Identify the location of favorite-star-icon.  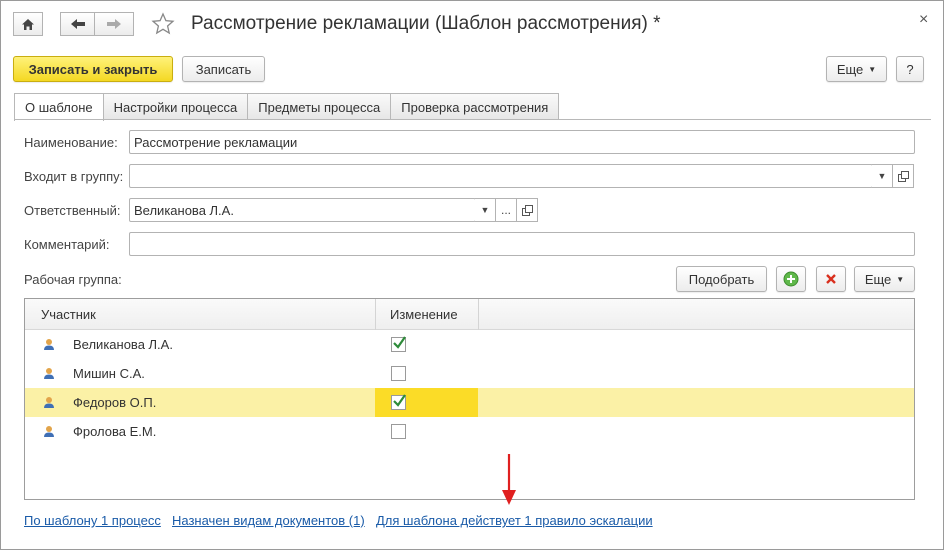
(163, 25).